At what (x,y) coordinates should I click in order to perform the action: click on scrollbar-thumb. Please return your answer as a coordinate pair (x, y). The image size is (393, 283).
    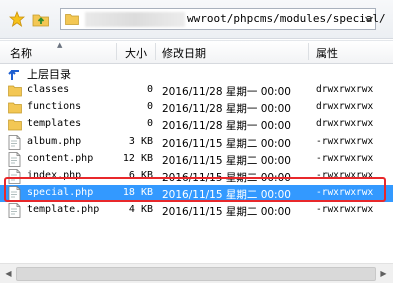
    Looking at the image, I should click on (196, 274).